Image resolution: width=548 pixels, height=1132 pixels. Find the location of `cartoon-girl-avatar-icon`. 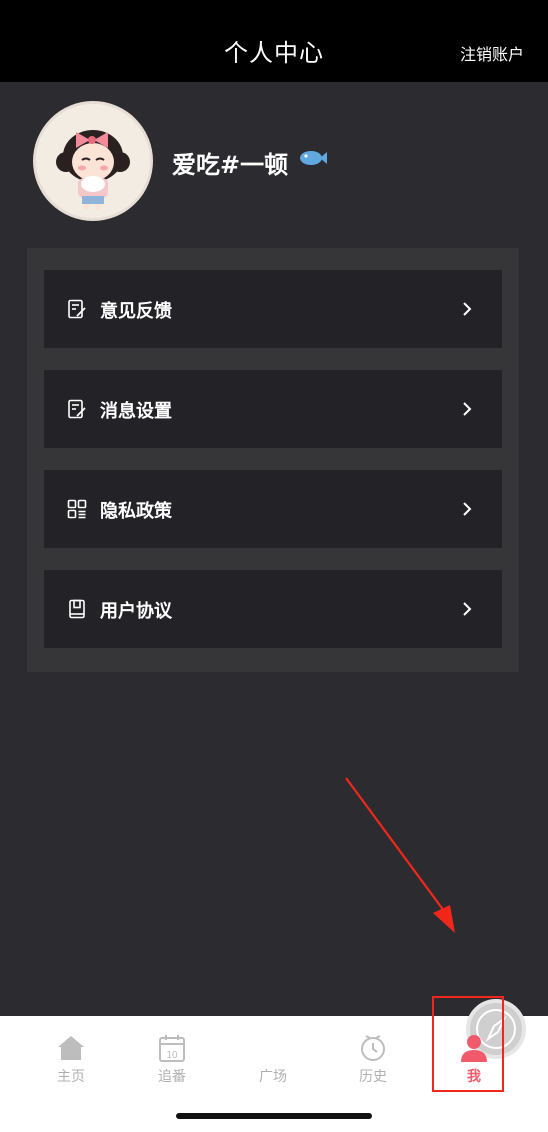

cartoon-girl-avatar-icon is located at coordinates (93, 161).